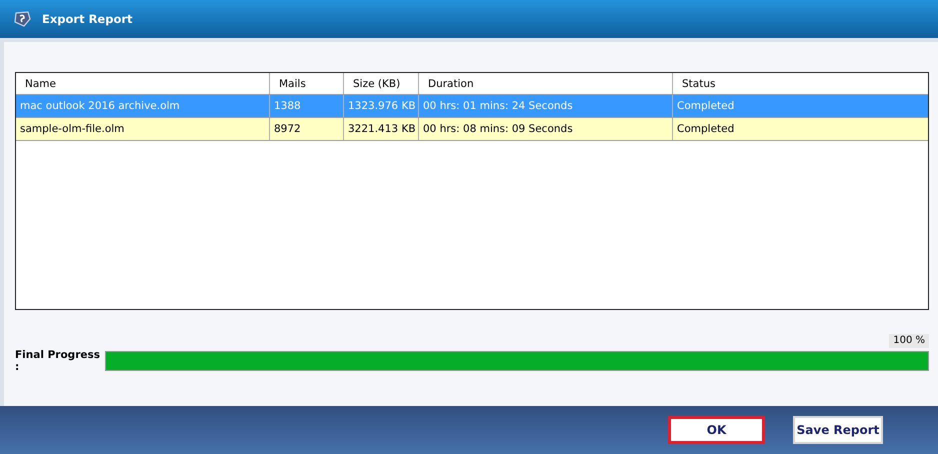  Describe the element at coordinates (307, 83) in the screenshot. I see `column-header: Mails` at that location.